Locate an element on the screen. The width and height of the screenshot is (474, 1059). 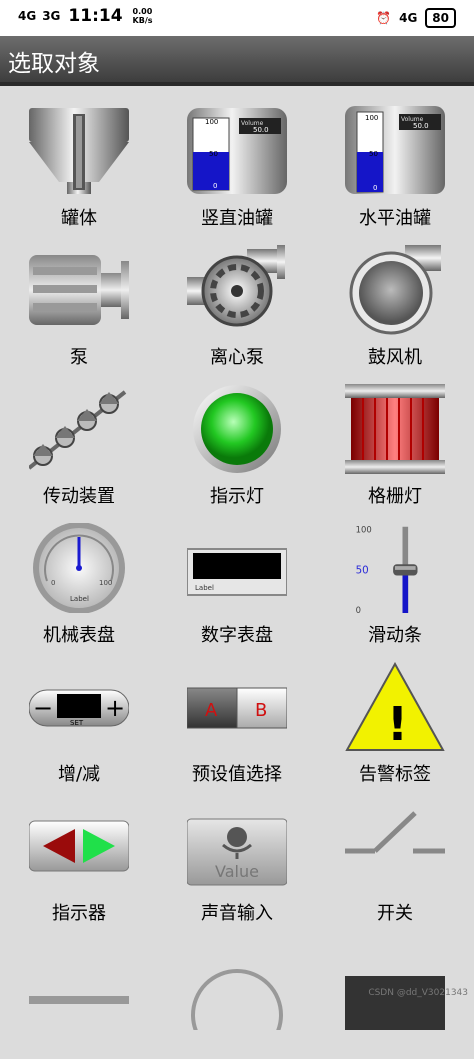
option-a: A is located at coordinates (211, 710).